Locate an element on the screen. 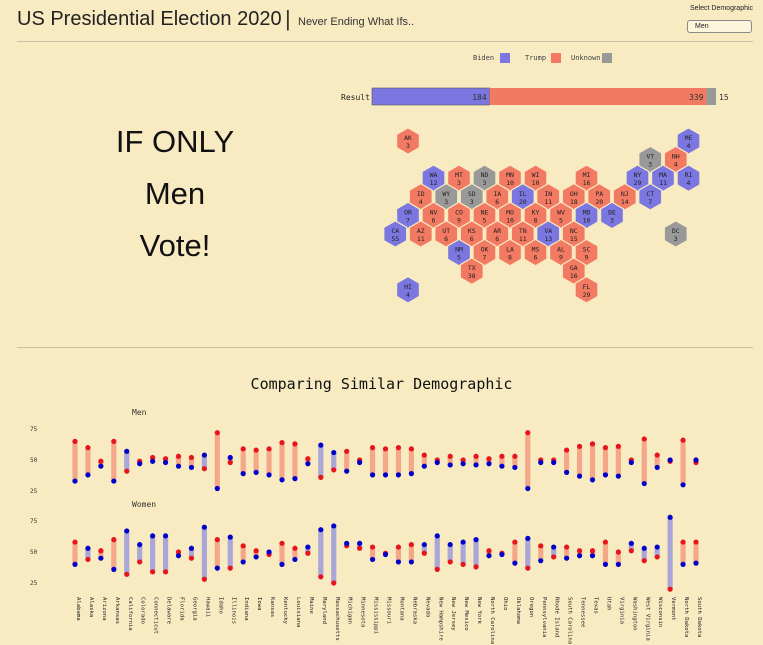 This screenshot has height=645, width=763. state-ev: 4 is located at coordinates (421, 202).